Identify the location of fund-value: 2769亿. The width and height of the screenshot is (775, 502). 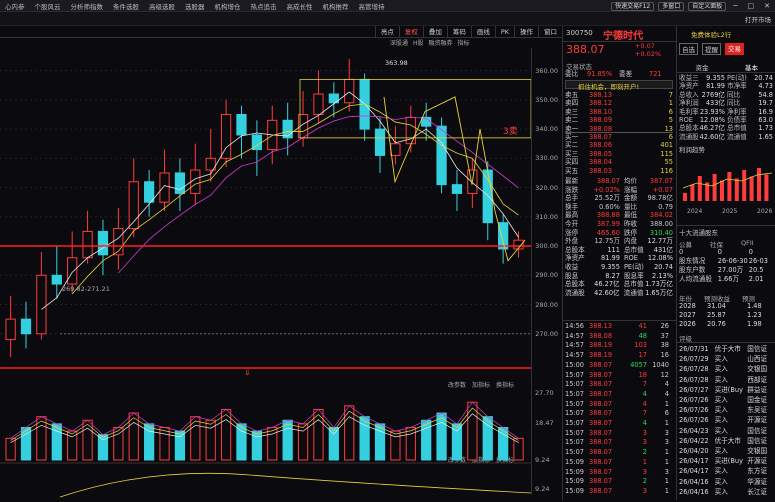
(713, 94).